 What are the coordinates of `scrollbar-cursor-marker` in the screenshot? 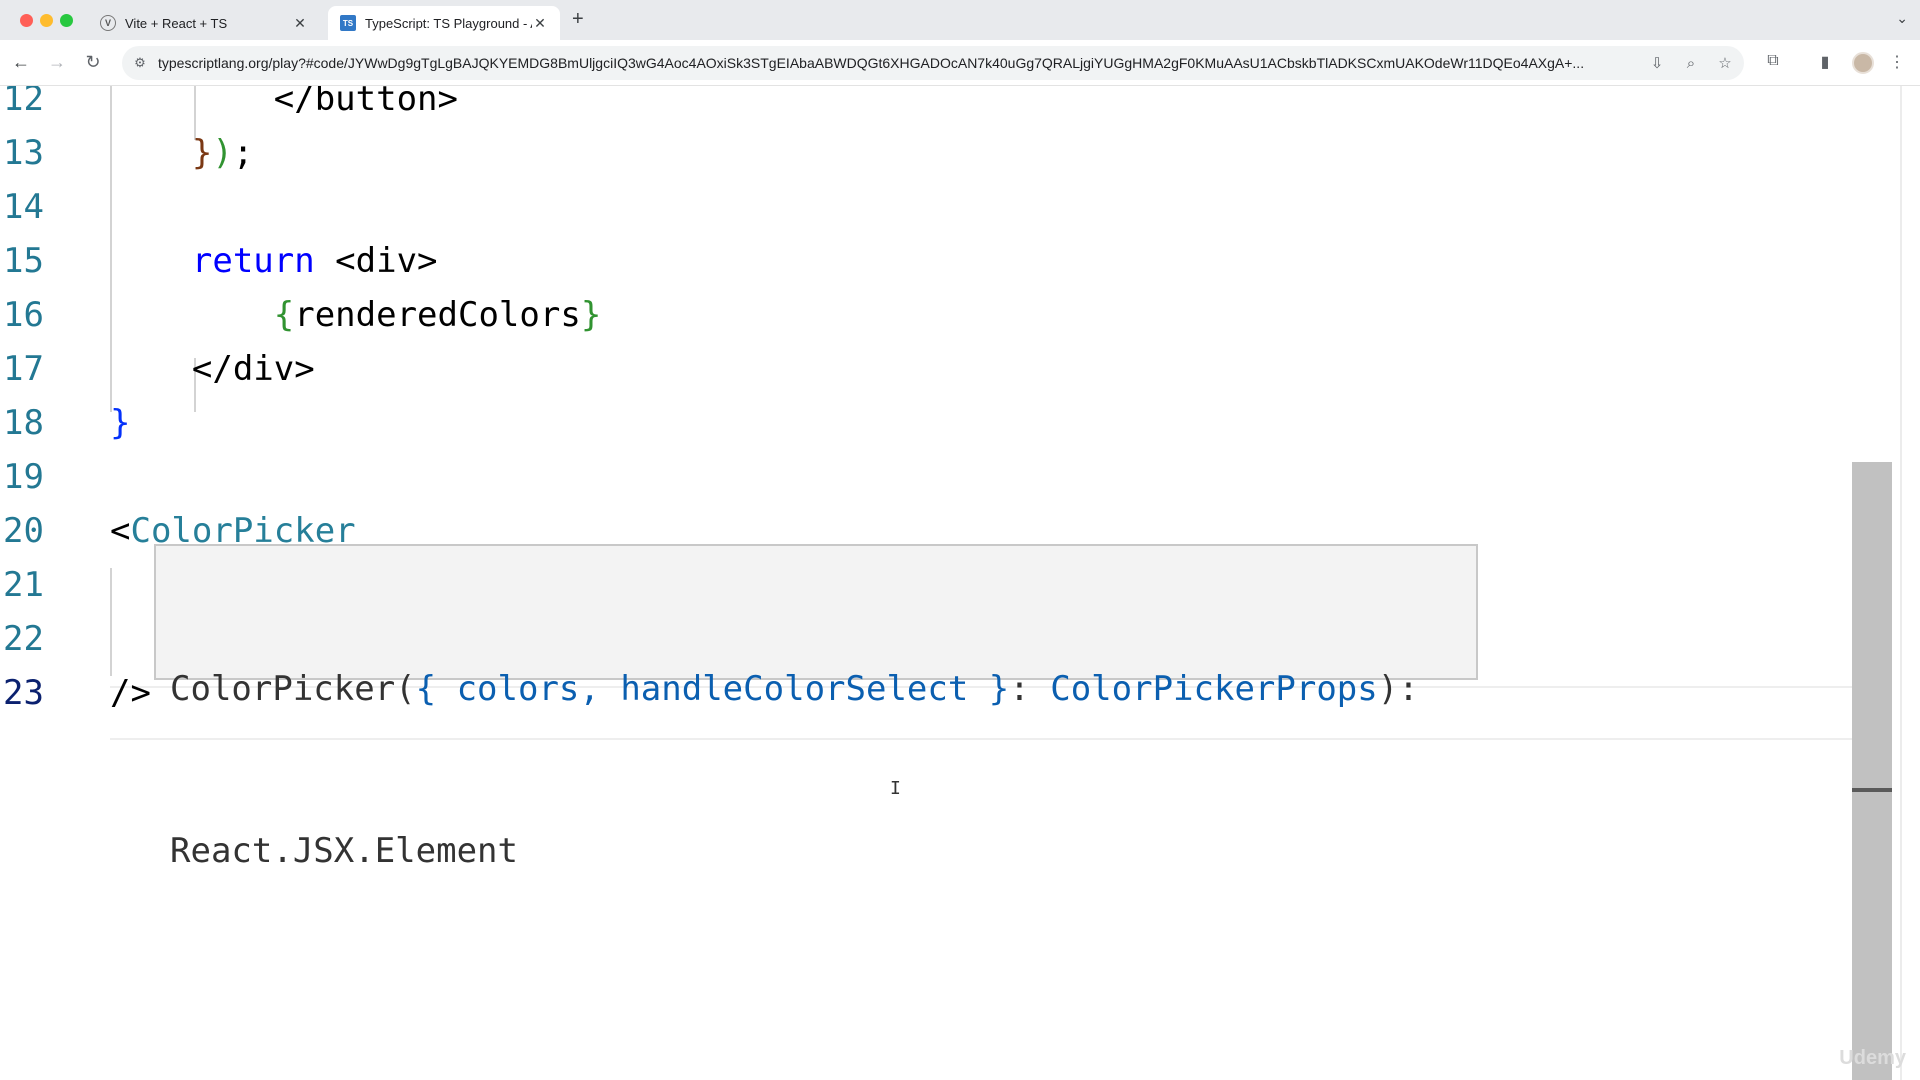 It's located at (1872, 790).